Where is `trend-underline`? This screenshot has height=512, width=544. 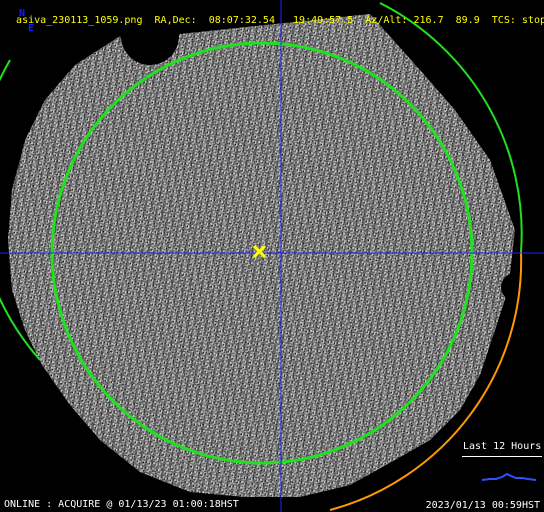 trend-underline is located at coordinates (502, 456).